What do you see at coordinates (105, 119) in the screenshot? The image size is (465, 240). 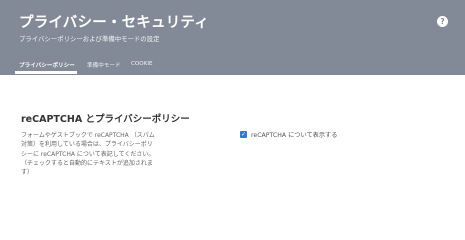 I see `section-title: reCAPTCHA とプライバシーポリシー` at bounding box center [105, 119].